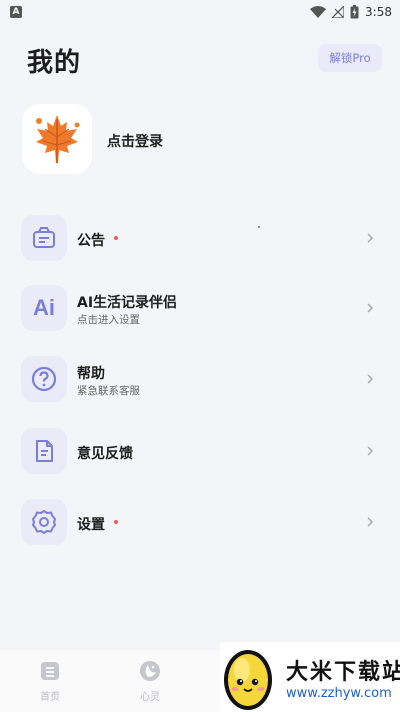 The width and height of the screenshot is (400, 712). I want to click on settings-badge, so click(116, 522).